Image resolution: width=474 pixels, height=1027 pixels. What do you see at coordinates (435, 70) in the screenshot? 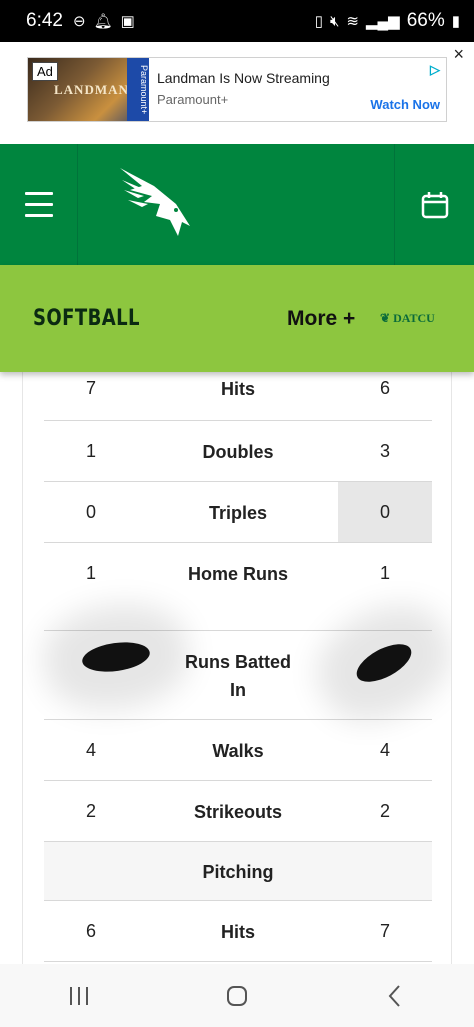
I see `ad-choices-icon: ▷` at bounding box center [435, 70].